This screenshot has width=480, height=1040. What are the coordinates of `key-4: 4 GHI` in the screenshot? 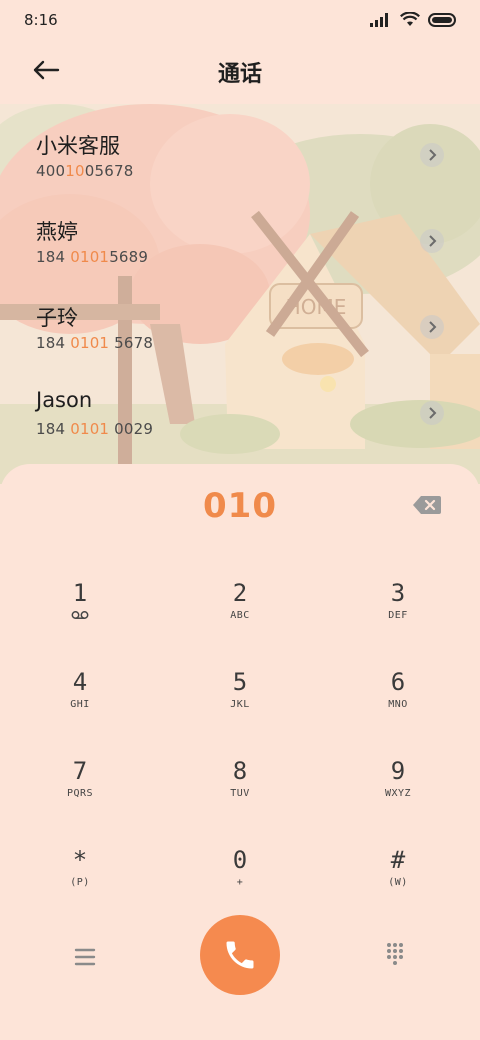 It's located at (80, 705).